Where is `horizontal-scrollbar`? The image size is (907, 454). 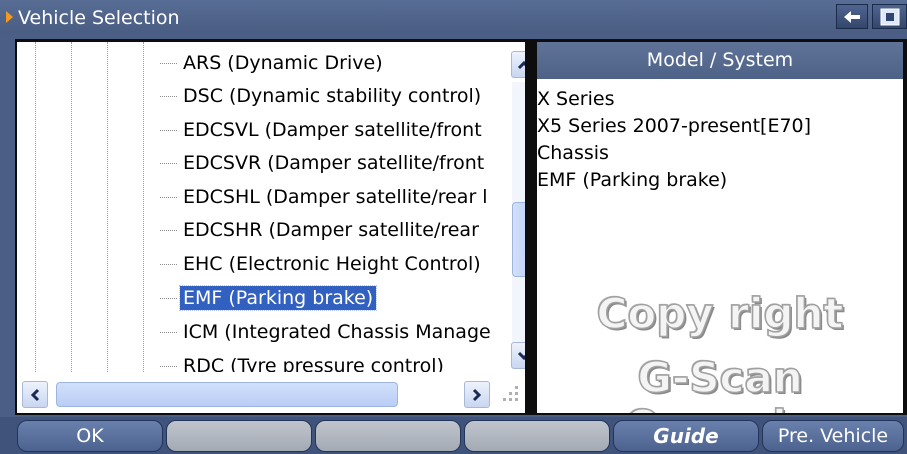
horizontal-scrollbar is located at coordinates (271, 394).